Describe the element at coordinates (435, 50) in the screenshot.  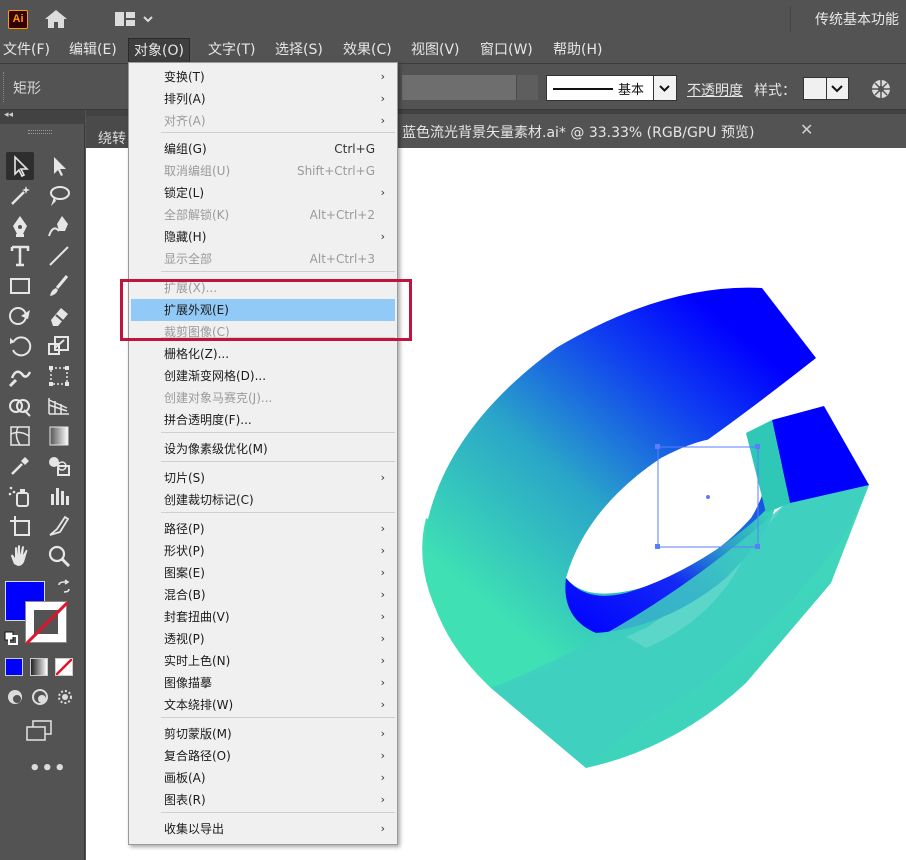
I see `menu-view: 视图(V)` at that location.